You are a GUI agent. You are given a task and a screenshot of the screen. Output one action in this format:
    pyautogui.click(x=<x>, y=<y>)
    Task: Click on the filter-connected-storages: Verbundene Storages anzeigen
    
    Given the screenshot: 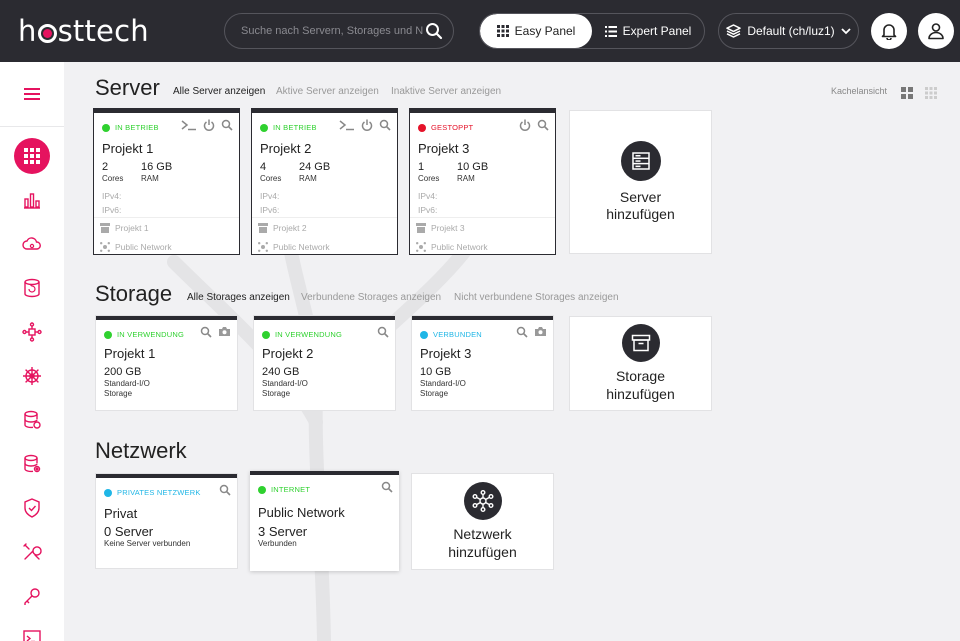 What is the action you would take?
    pyautogui.click(x=371, y=297)
    